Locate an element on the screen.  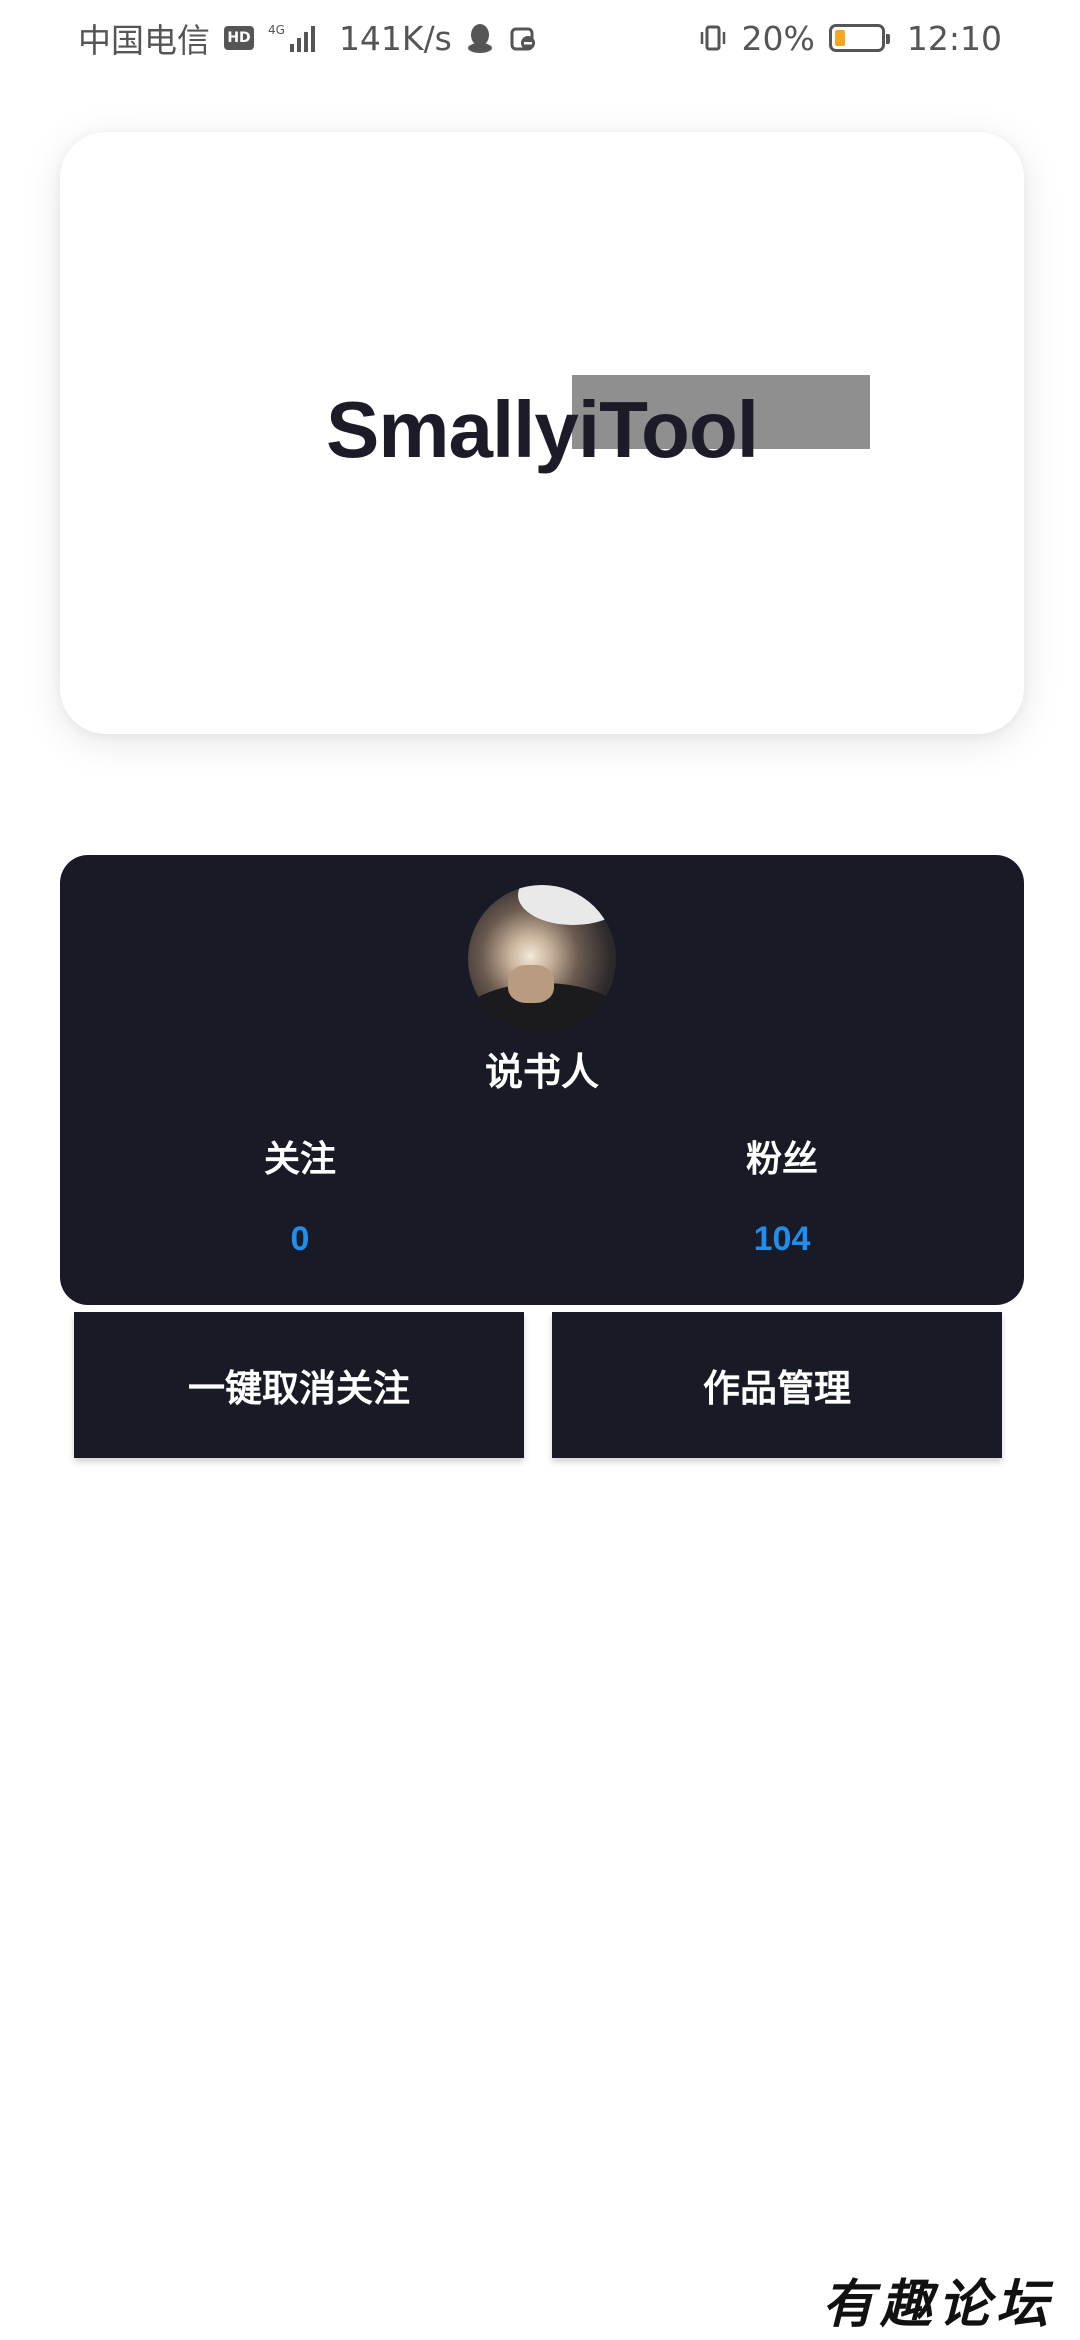
battery-percent: 20% is located at coordinates (778, 38).